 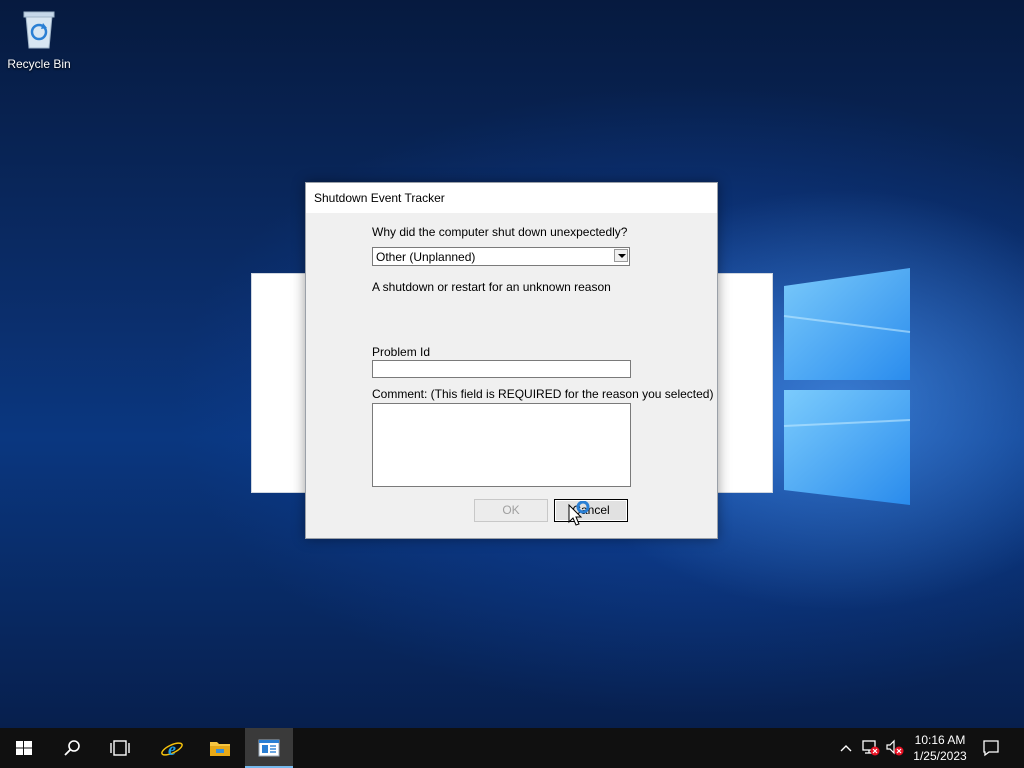 What do you see at coordinates (846, 748) in the screenshot?
I see `chevron-up-icon` at bounding box center [846, 748].